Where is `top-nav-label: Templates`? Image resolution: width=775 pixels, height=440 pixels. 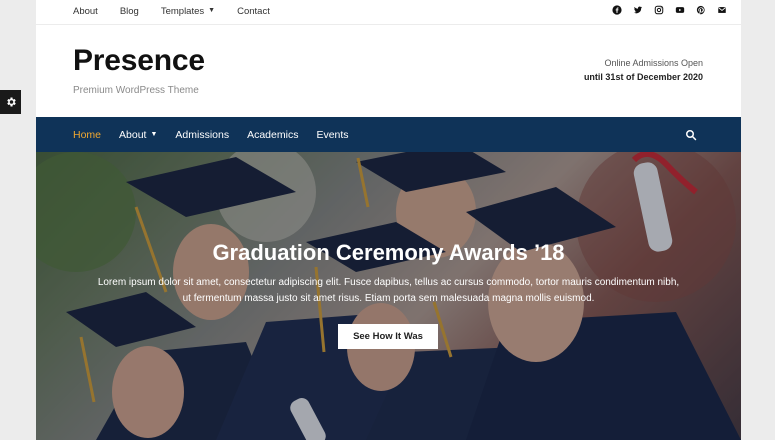 top-nav-label: Templates is located at coordinates (182, 11).